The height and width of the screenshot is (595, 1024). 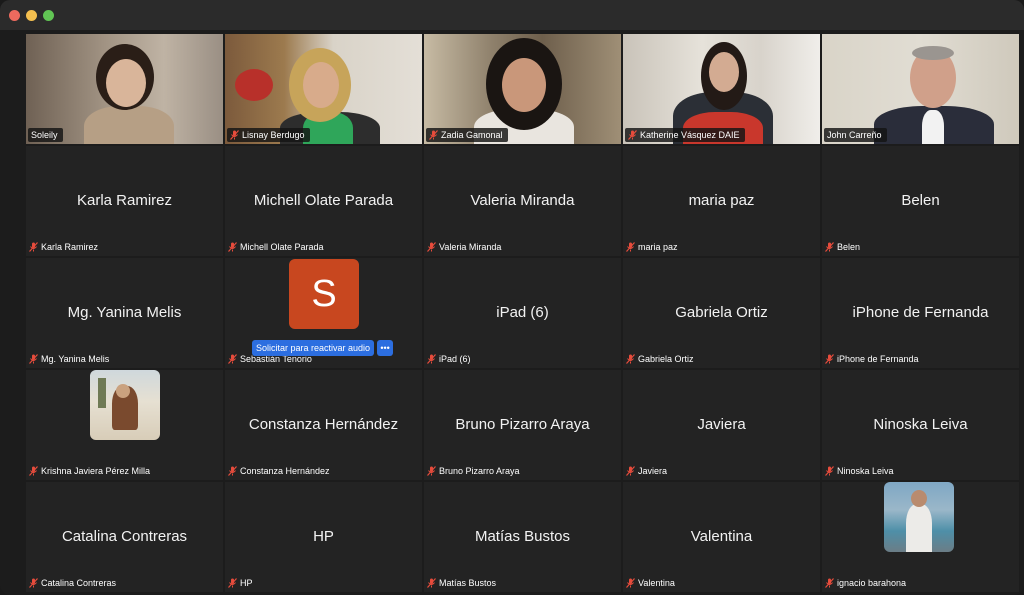 I want to click on participant-display-name: Matías Bustos, so click(x=522, y=536).